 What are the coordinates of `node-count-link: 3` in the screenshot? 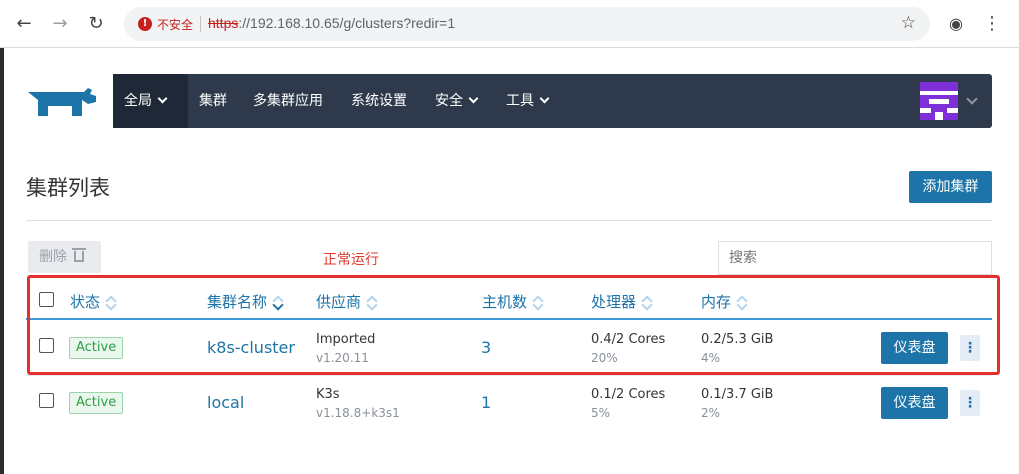 It's located at (486, 347).